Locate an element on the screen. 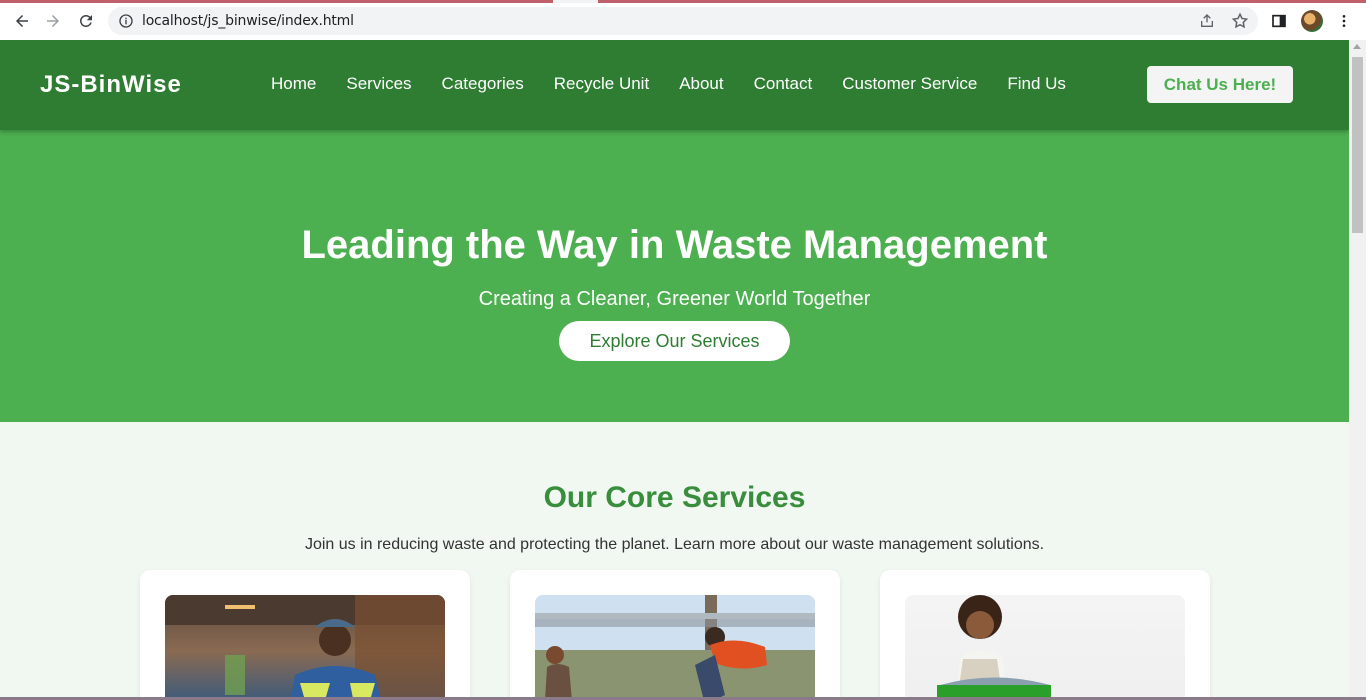  worker-illustration is located at coordinates (305, 646).